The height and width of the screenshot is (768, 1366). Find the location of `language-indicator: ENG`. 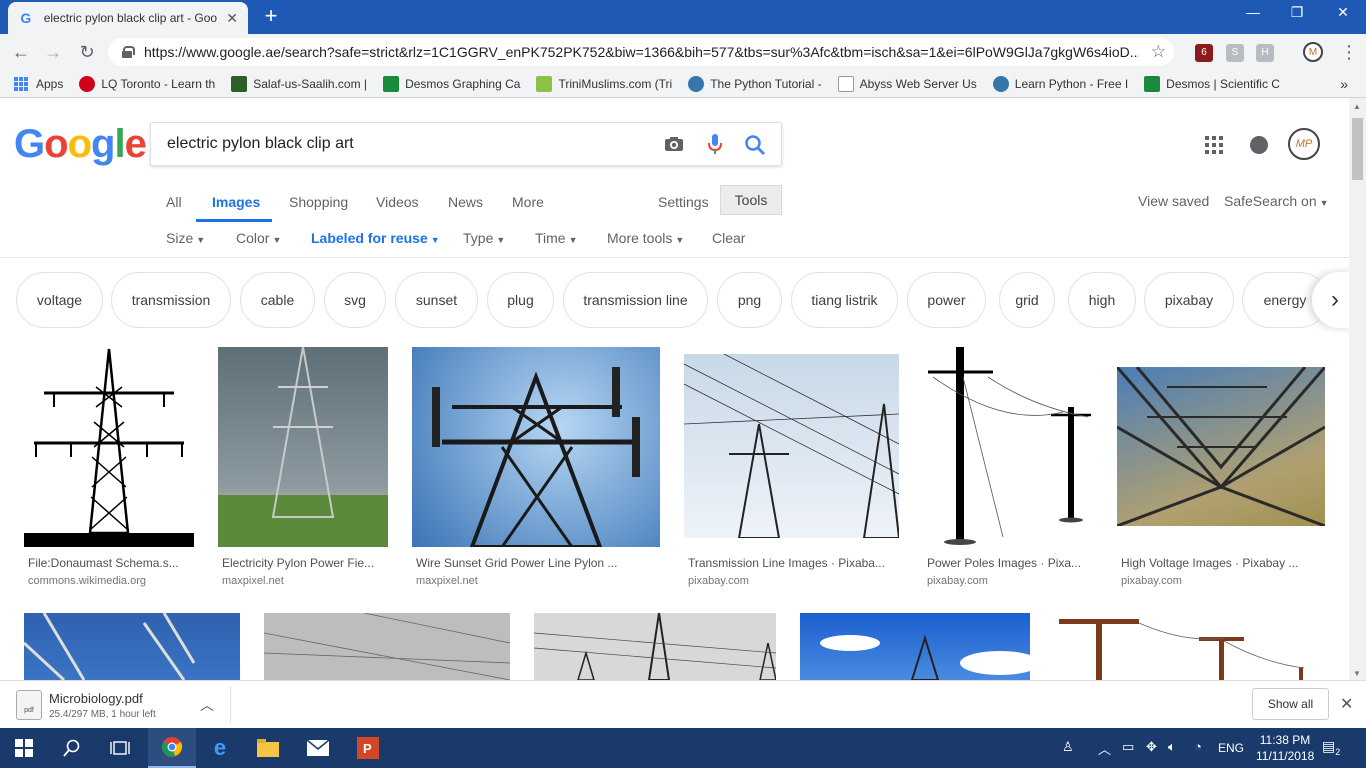

language-indicator: ENG is located at coordinates (1231, 748).